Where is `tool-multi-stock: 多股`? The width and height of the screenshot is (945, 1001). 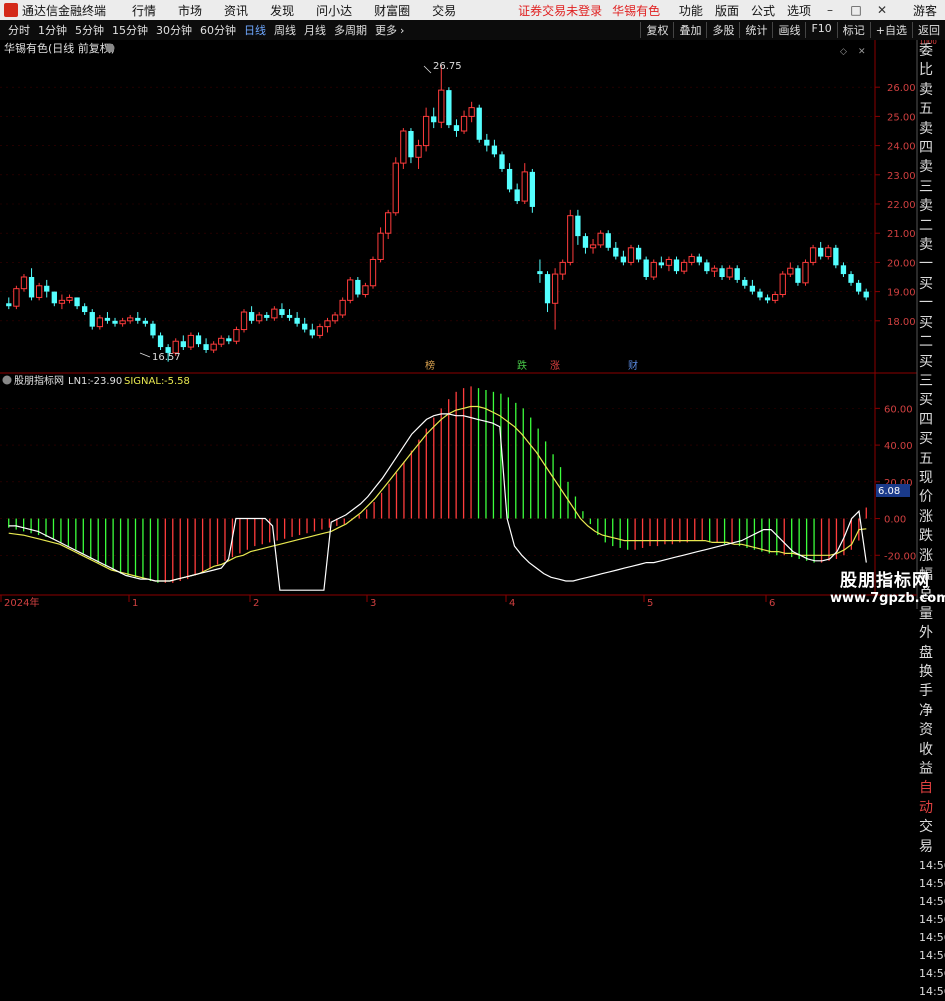 tool-multi-stock: 多股 is located at coordinates (722, 30).